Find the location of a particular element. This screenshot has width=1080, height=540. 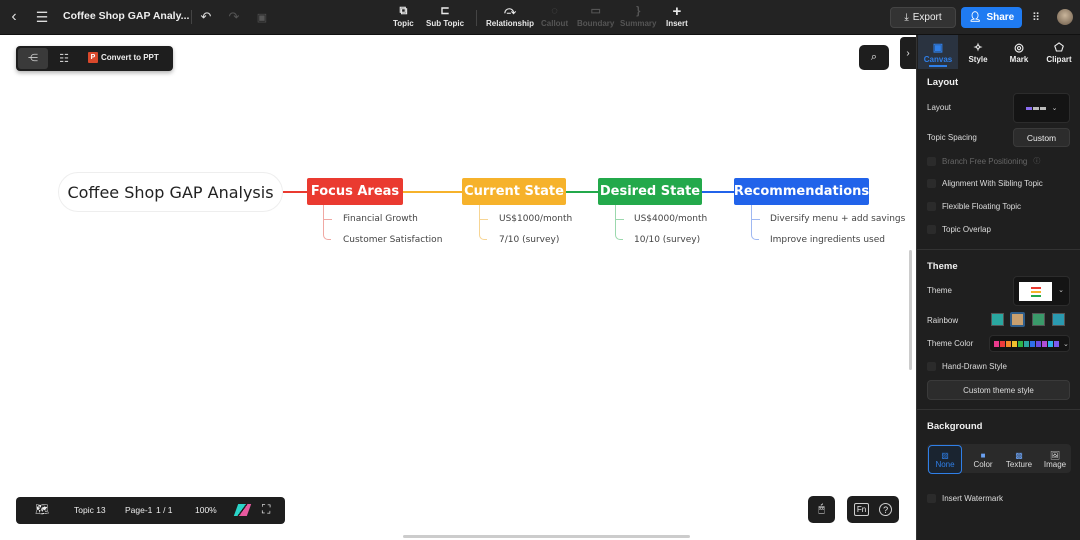

map-icon: 🗺︎ is located at coordinates (42, 509).